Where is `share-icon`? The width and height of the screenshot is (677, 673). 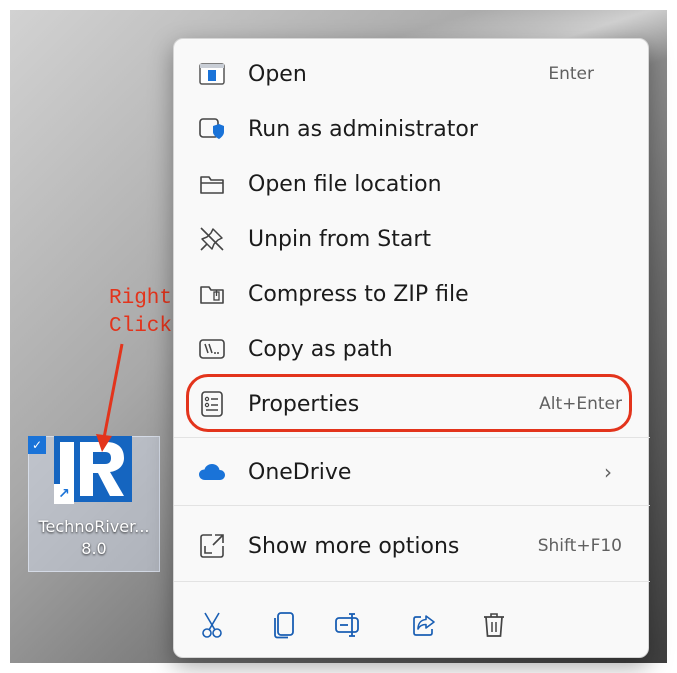
share-icon is located at coordinates (424, 625).